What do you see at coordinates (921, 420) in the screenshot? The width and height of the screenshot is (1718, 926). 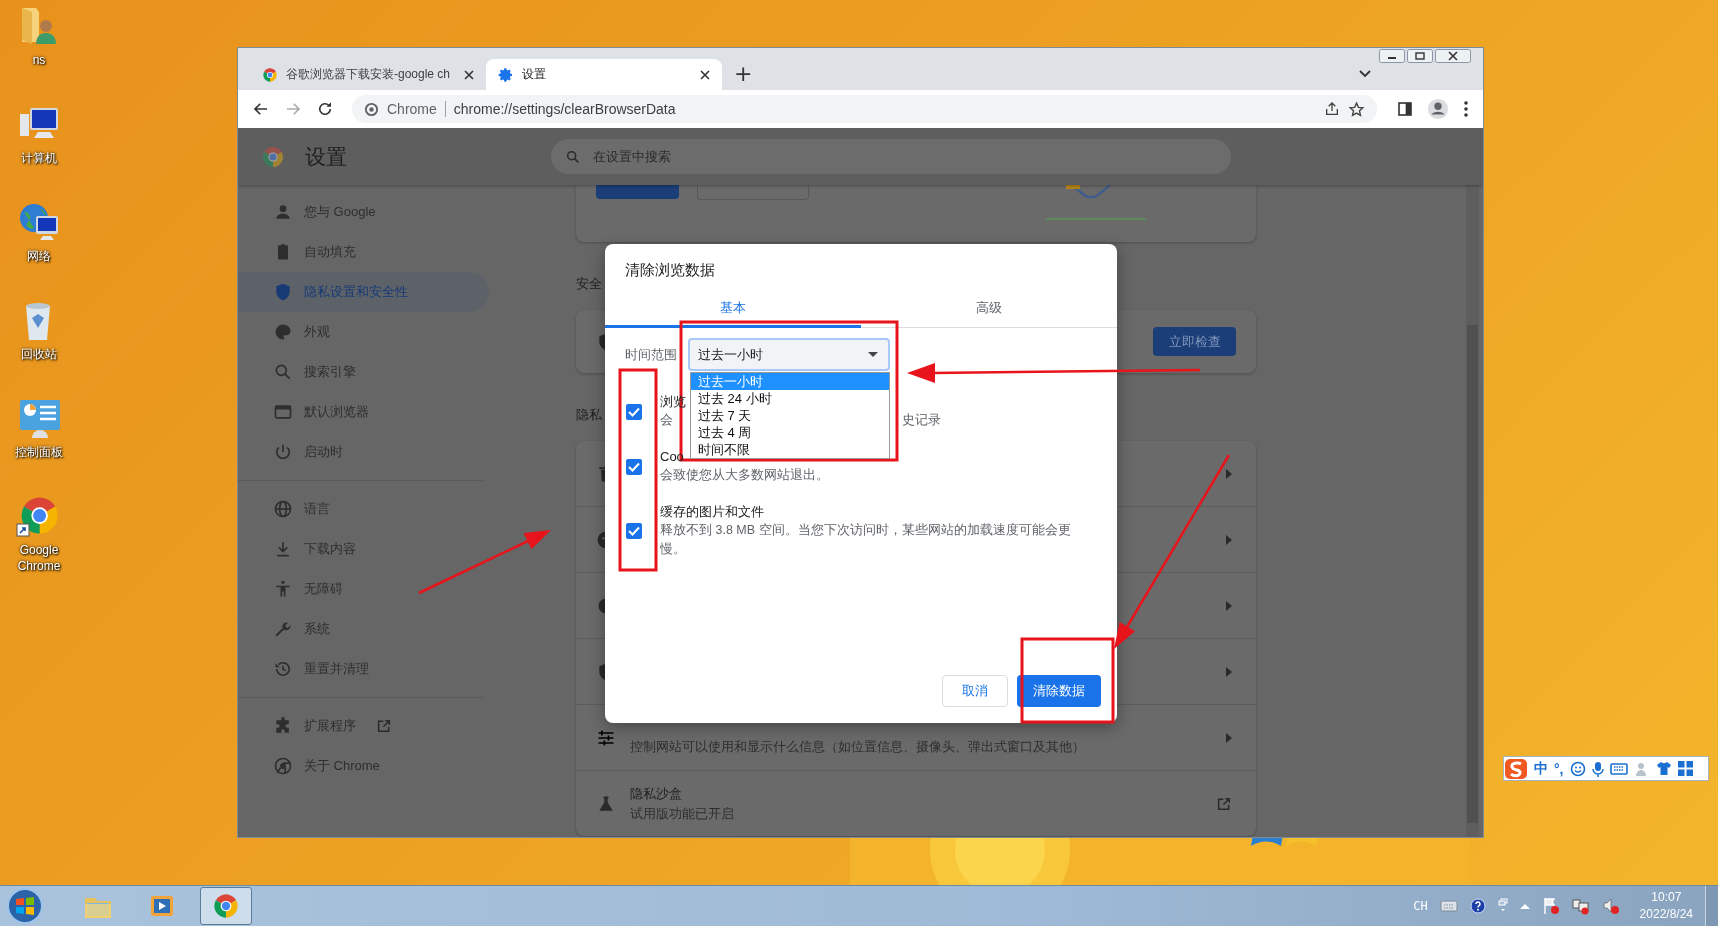 I see `option-description: 史记录` at bounding box center [921, 420].